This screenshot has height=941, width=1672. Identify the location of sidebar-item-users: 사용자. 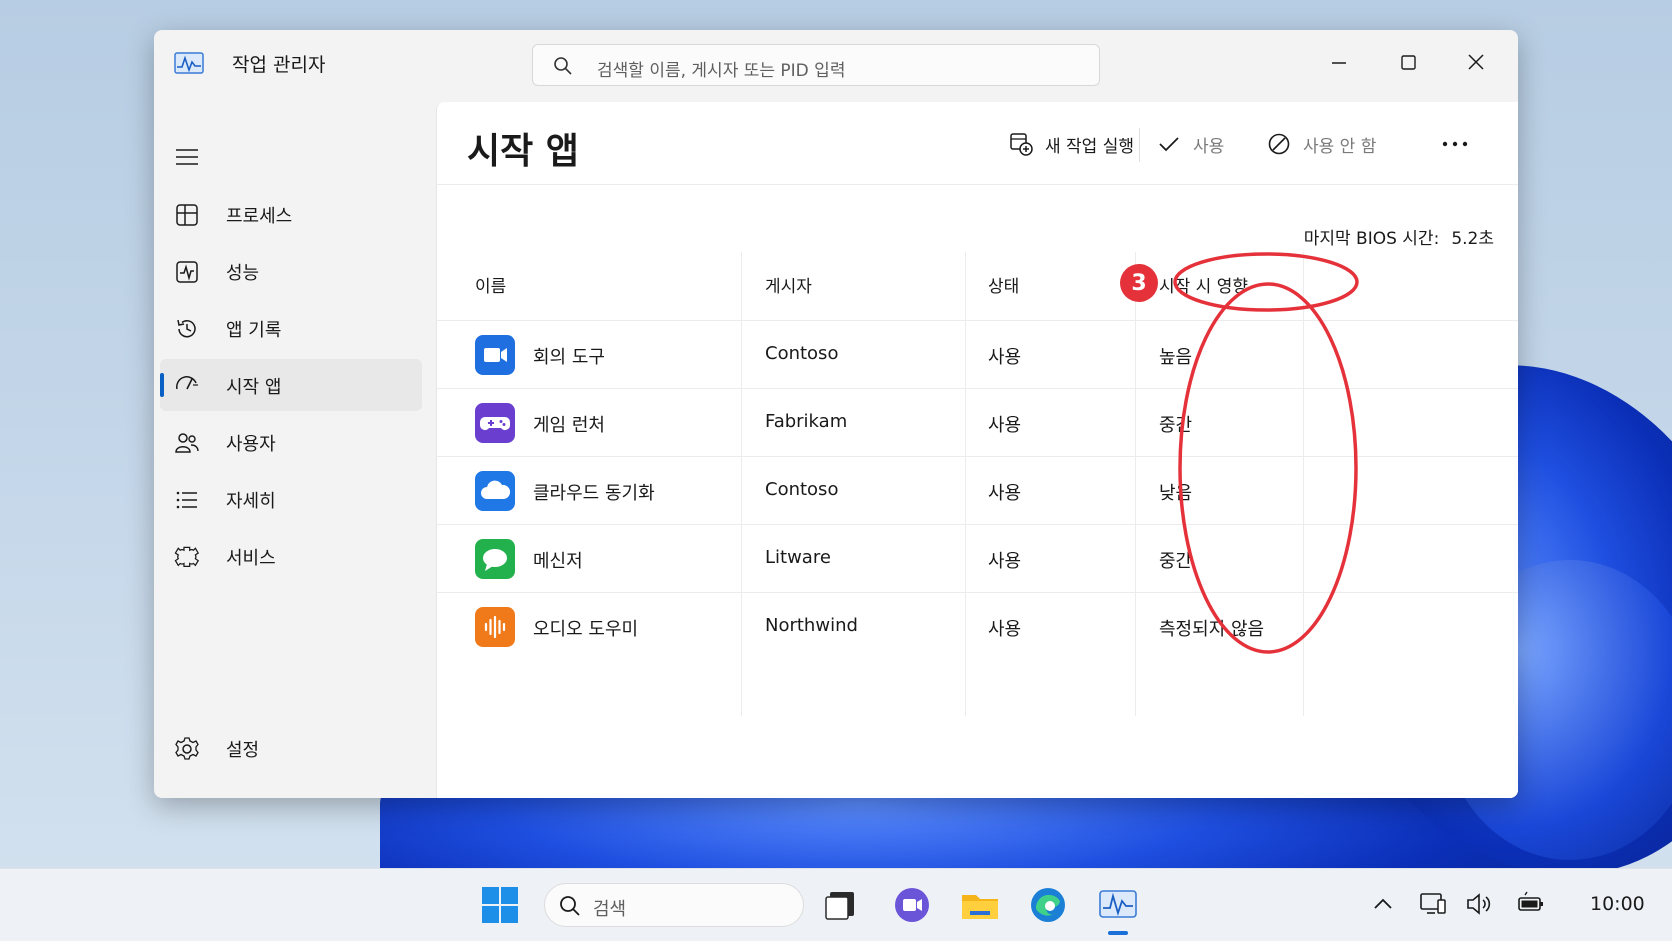
(291, 442).